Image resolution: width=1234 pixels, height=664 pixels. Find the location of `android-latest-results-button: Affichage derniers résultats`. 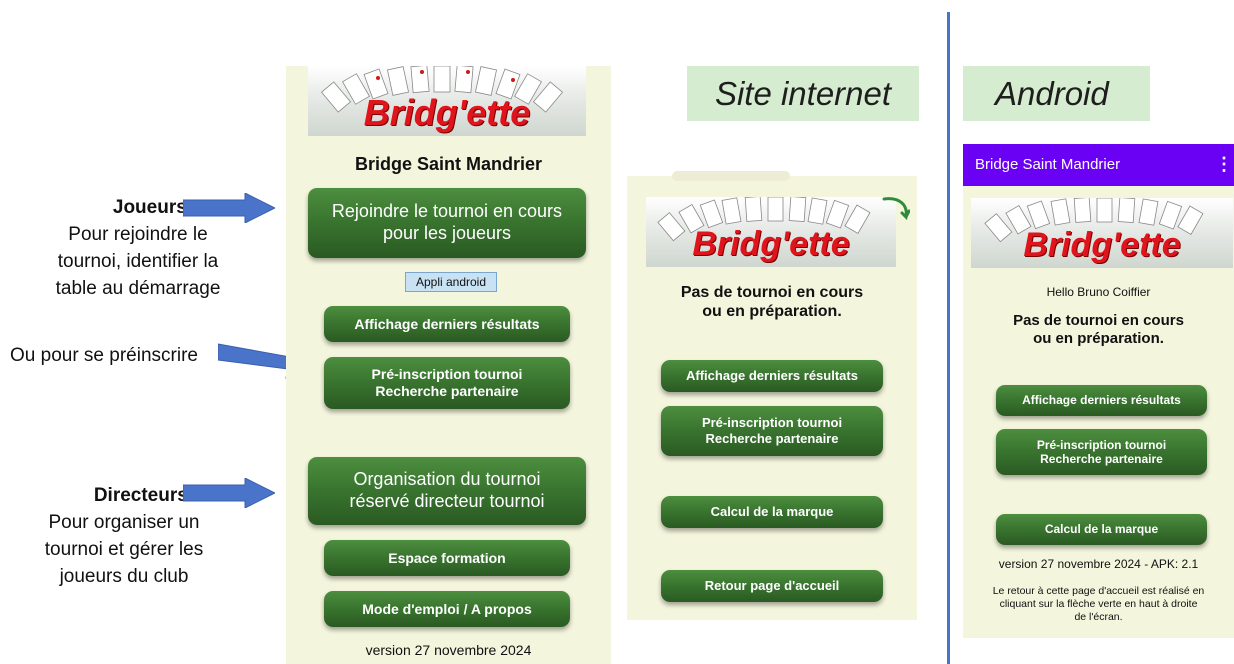

android-latest-results-button: Affichage derniers résultats is located at coordinates (1101, 400).